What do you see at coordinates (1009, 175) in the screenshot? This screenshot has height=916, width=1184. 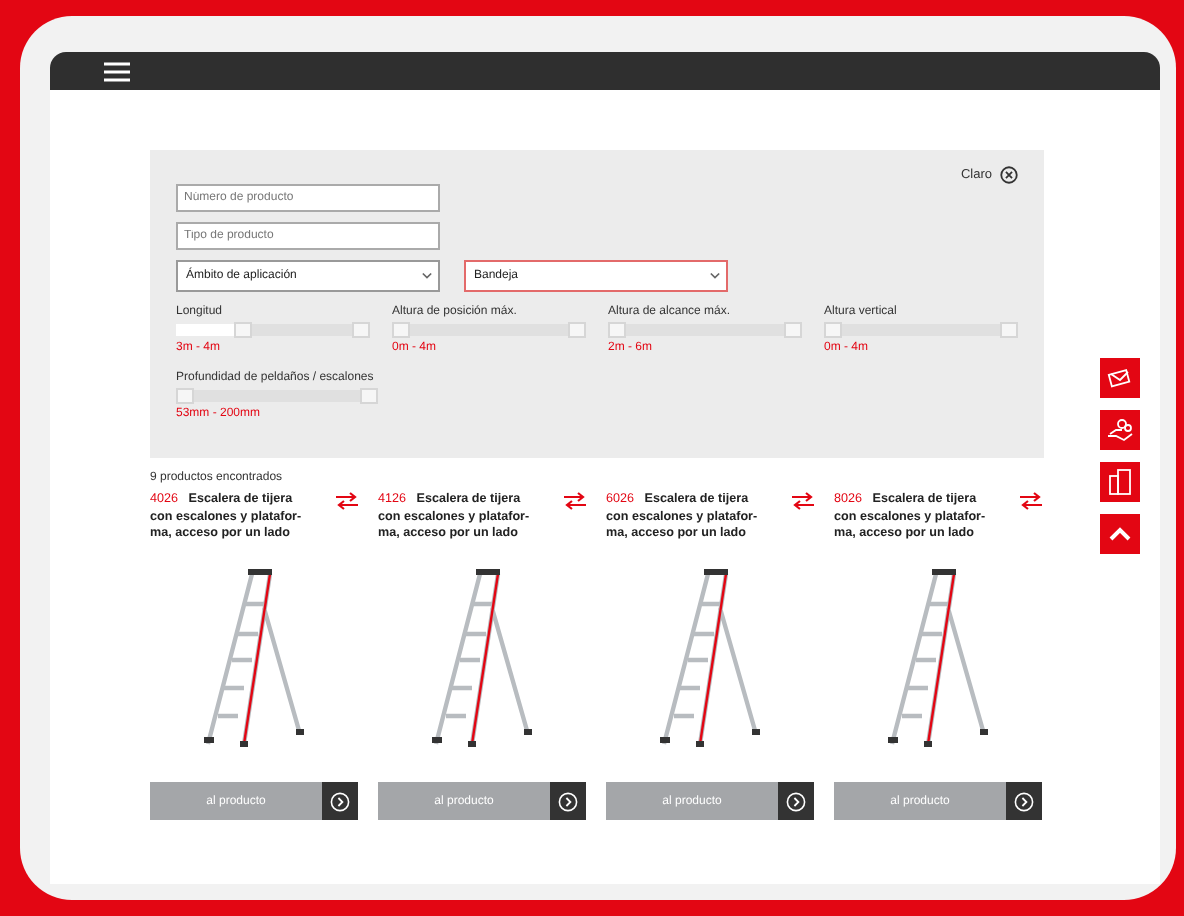 I see `close-icon` at bounding box center [1009, 175].